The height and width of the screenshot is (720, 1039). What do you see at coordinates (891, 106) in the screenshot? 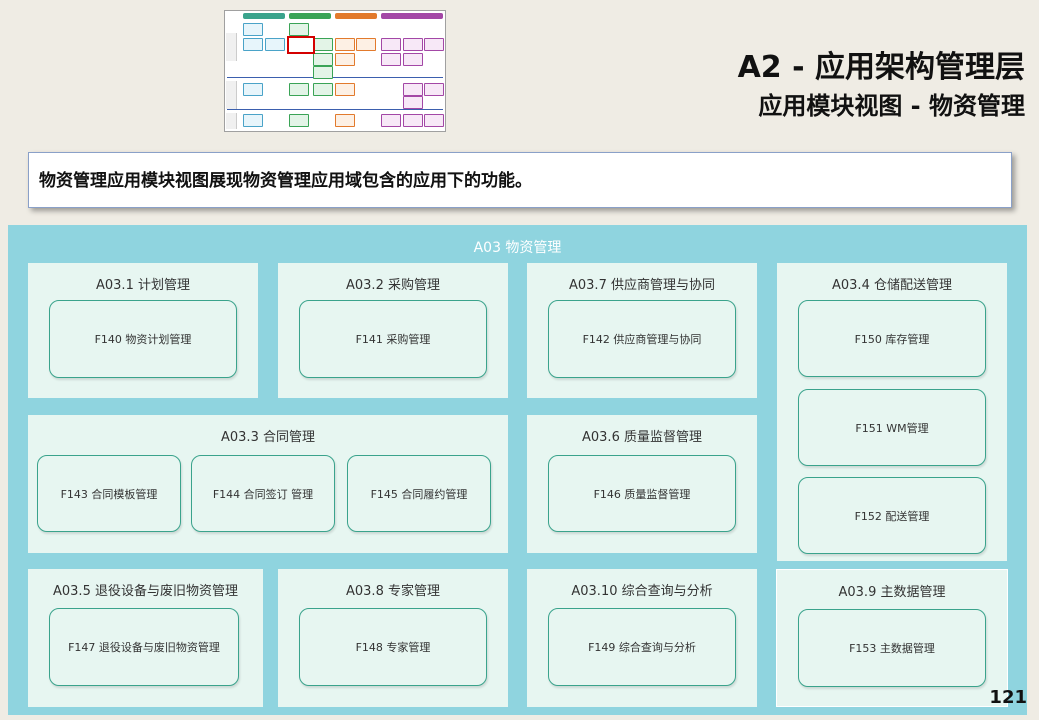
I see `page-subtitle: 应用模块视图 - 物资管理` at bounding box center [891, 106].